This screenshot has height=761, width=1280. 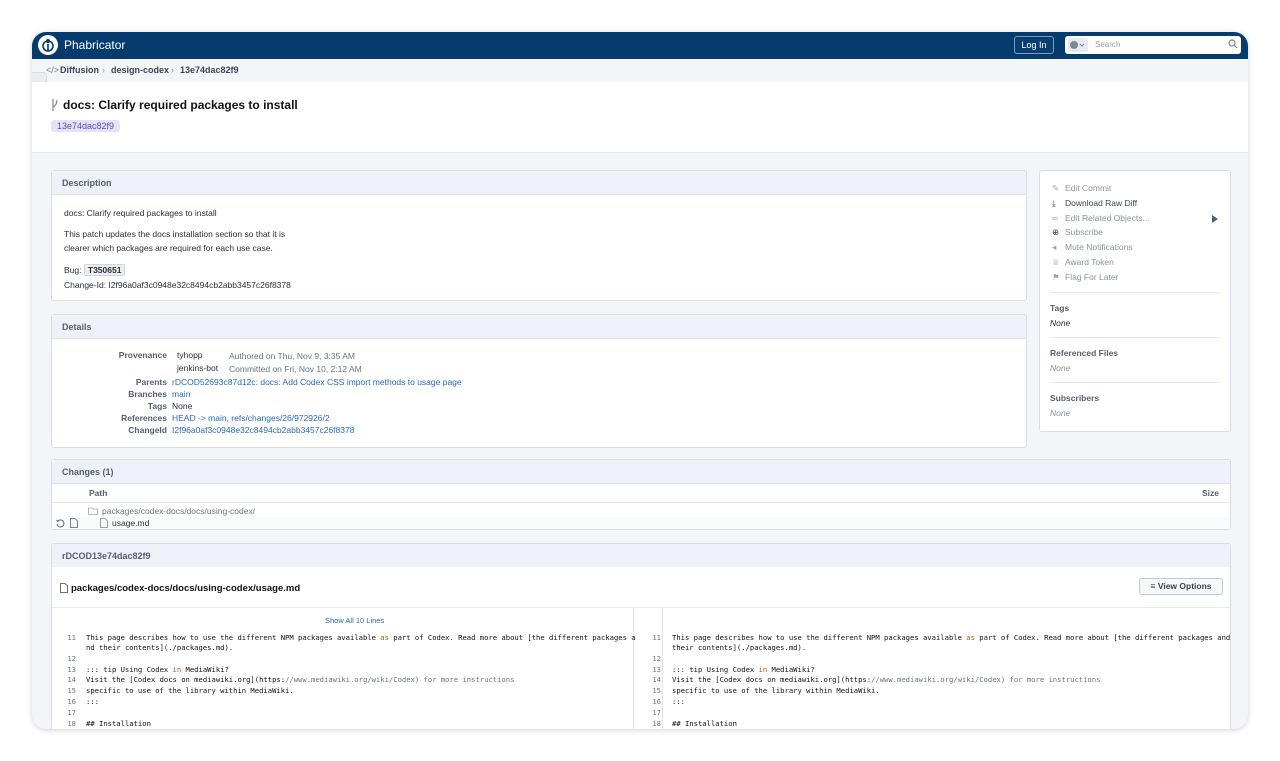 I want to click on menu-icon: ≡, so click(x=1154, y=586).